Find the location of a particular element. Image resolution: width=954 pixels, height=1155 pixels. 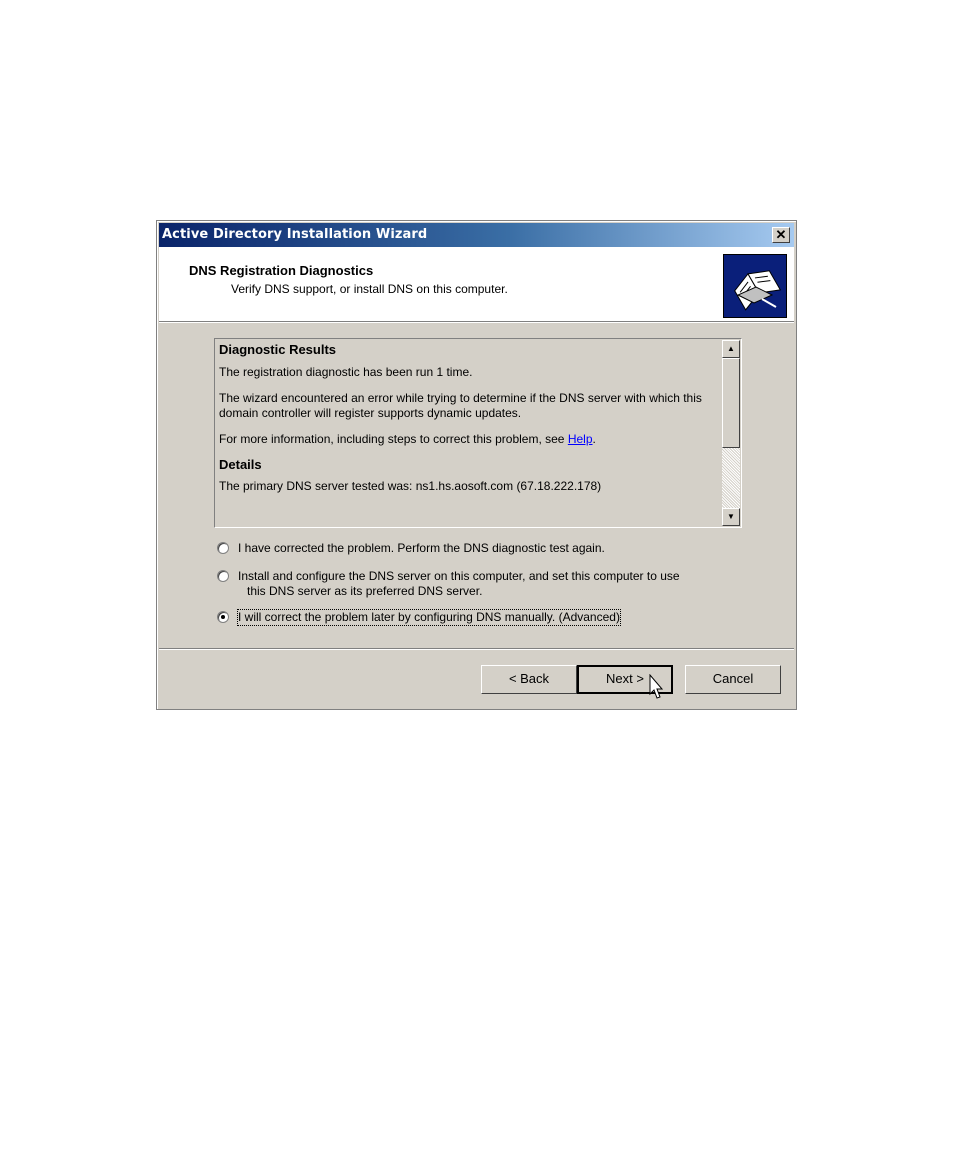

footer-divider is located at coordinates (476, 649).